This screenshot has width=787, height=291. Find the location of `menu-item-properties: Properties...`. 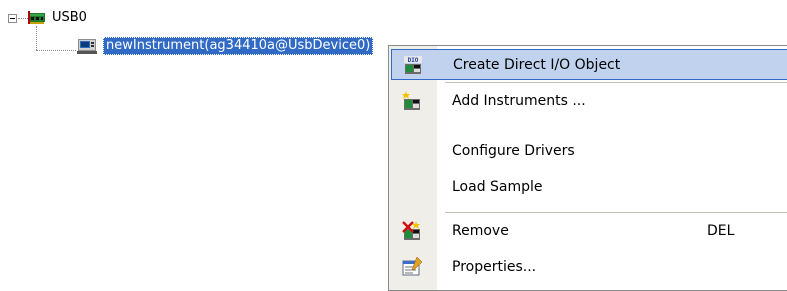

menu-item-properties: Properties... is located at coordinates (589, 267).